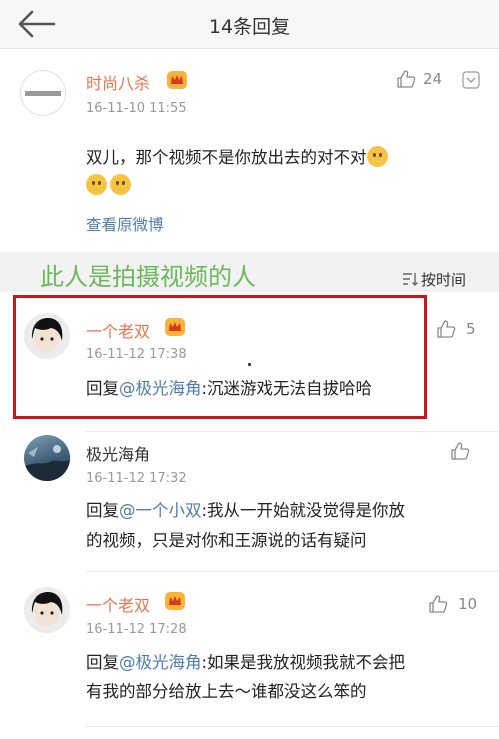 This screenshot has height=739, width=499. I want to click on like-count: 5, so click(471, 329).